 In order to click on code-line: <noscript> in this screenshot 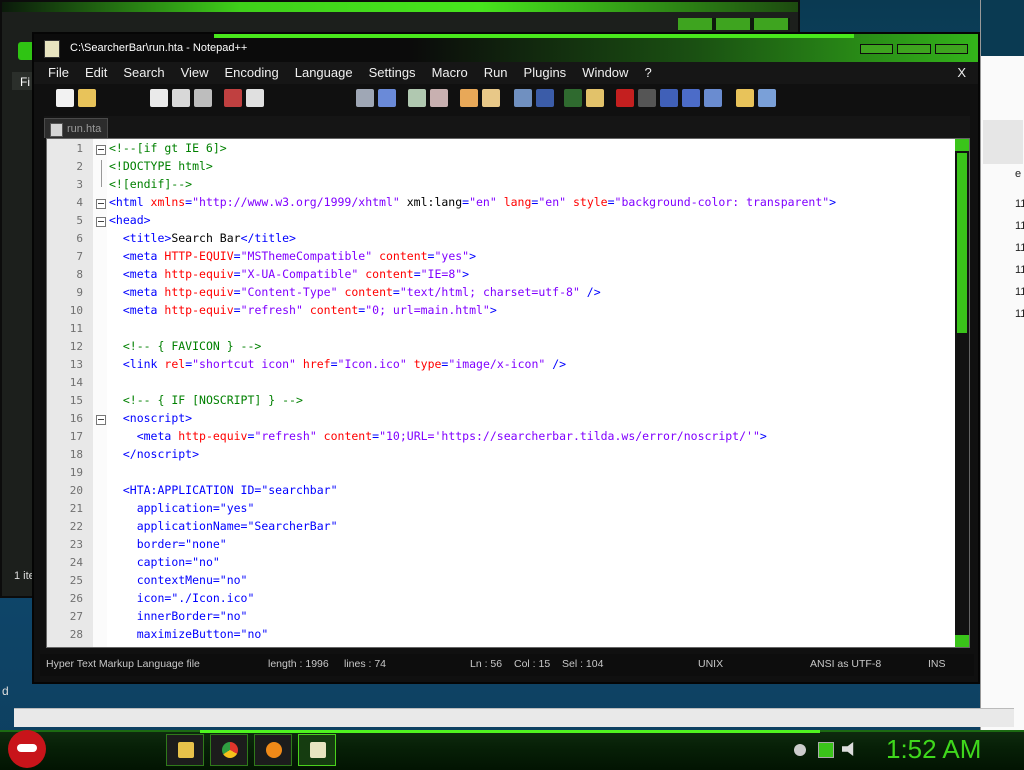, I will do `click(150, 418)`.